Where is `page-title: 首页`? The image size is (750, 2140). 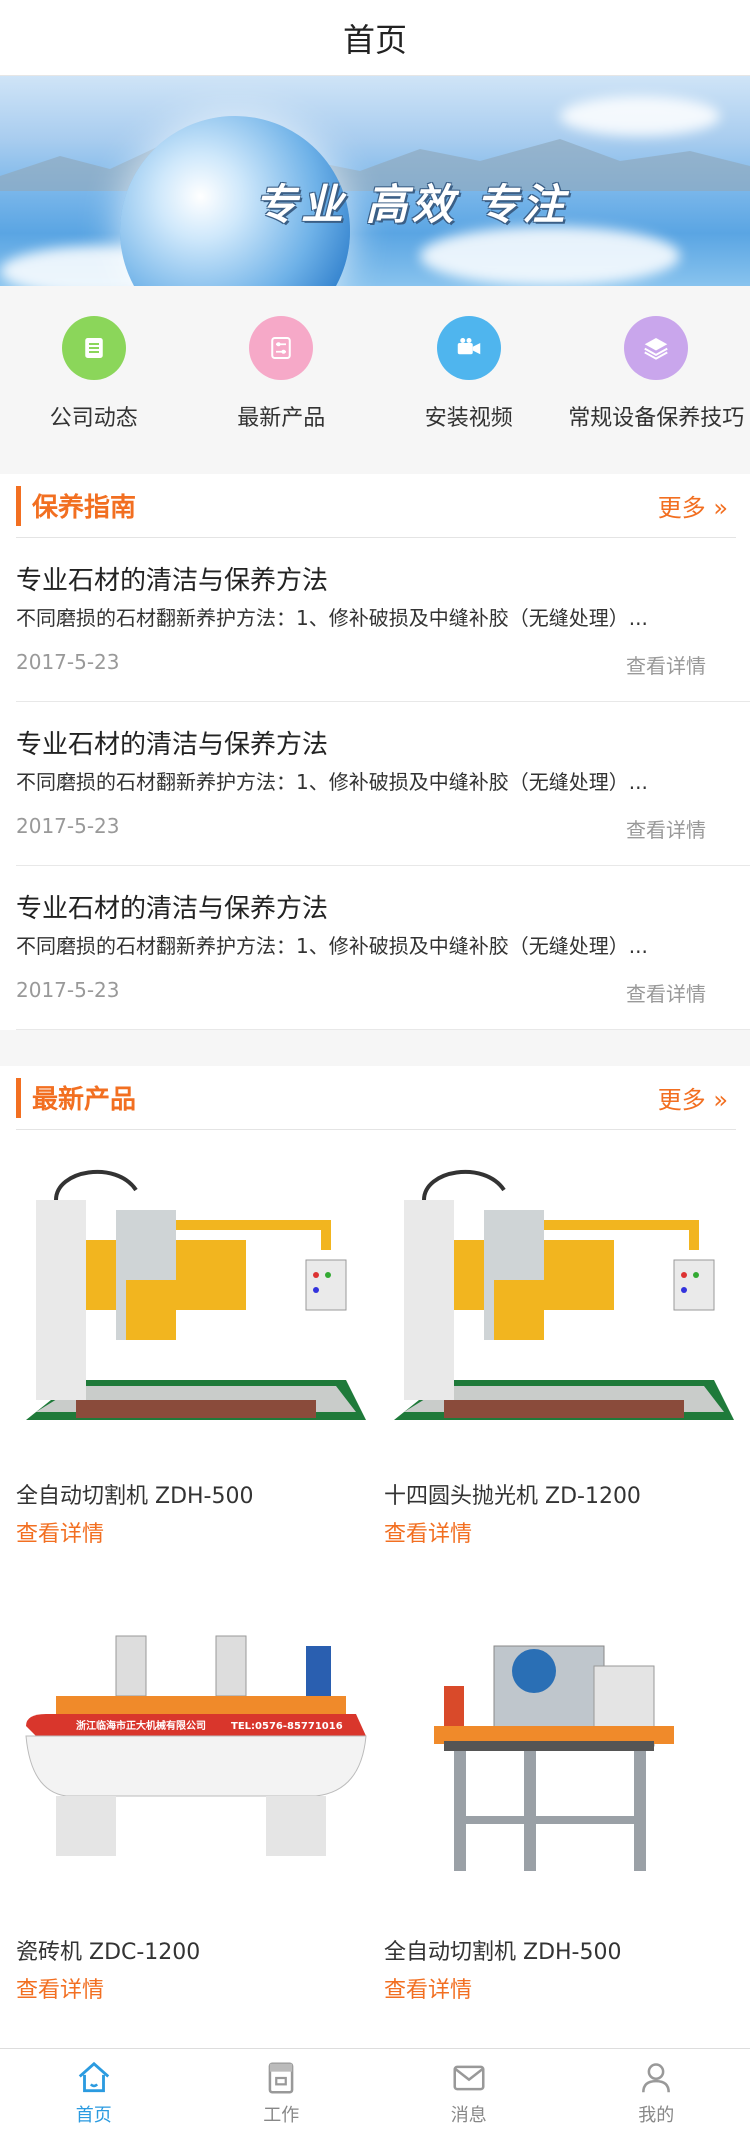
page-title: 首页 is located at coordinates (374, 39).